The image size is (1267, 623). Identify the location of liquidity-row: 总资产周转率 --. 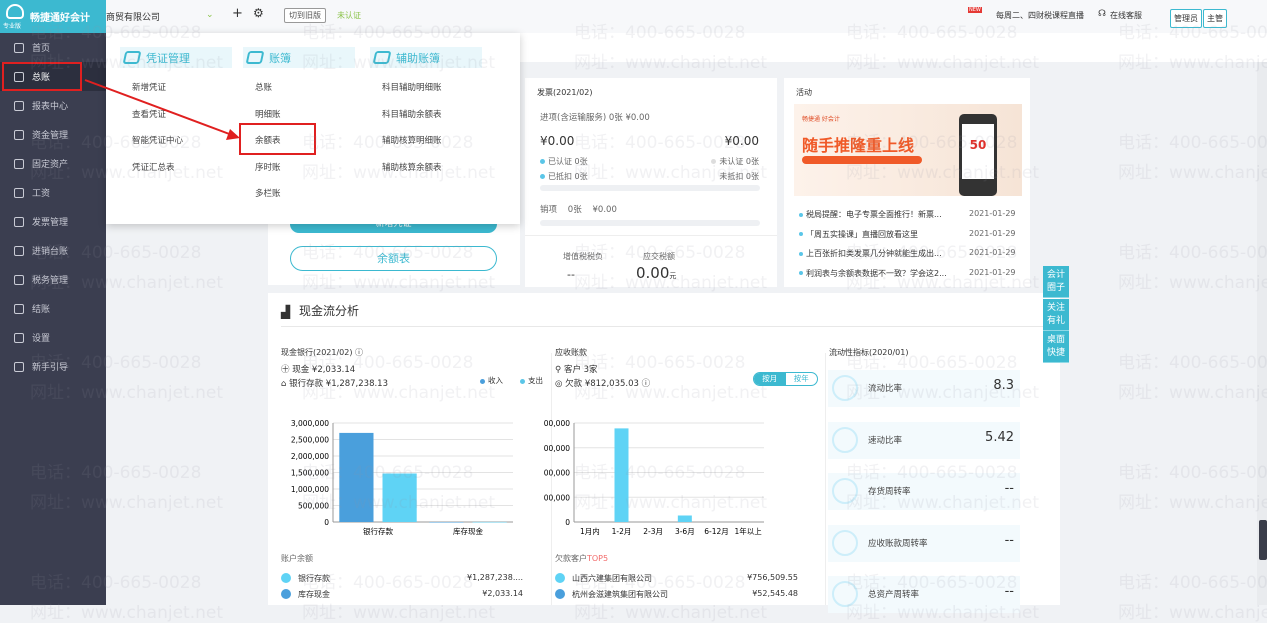
(924, 594).